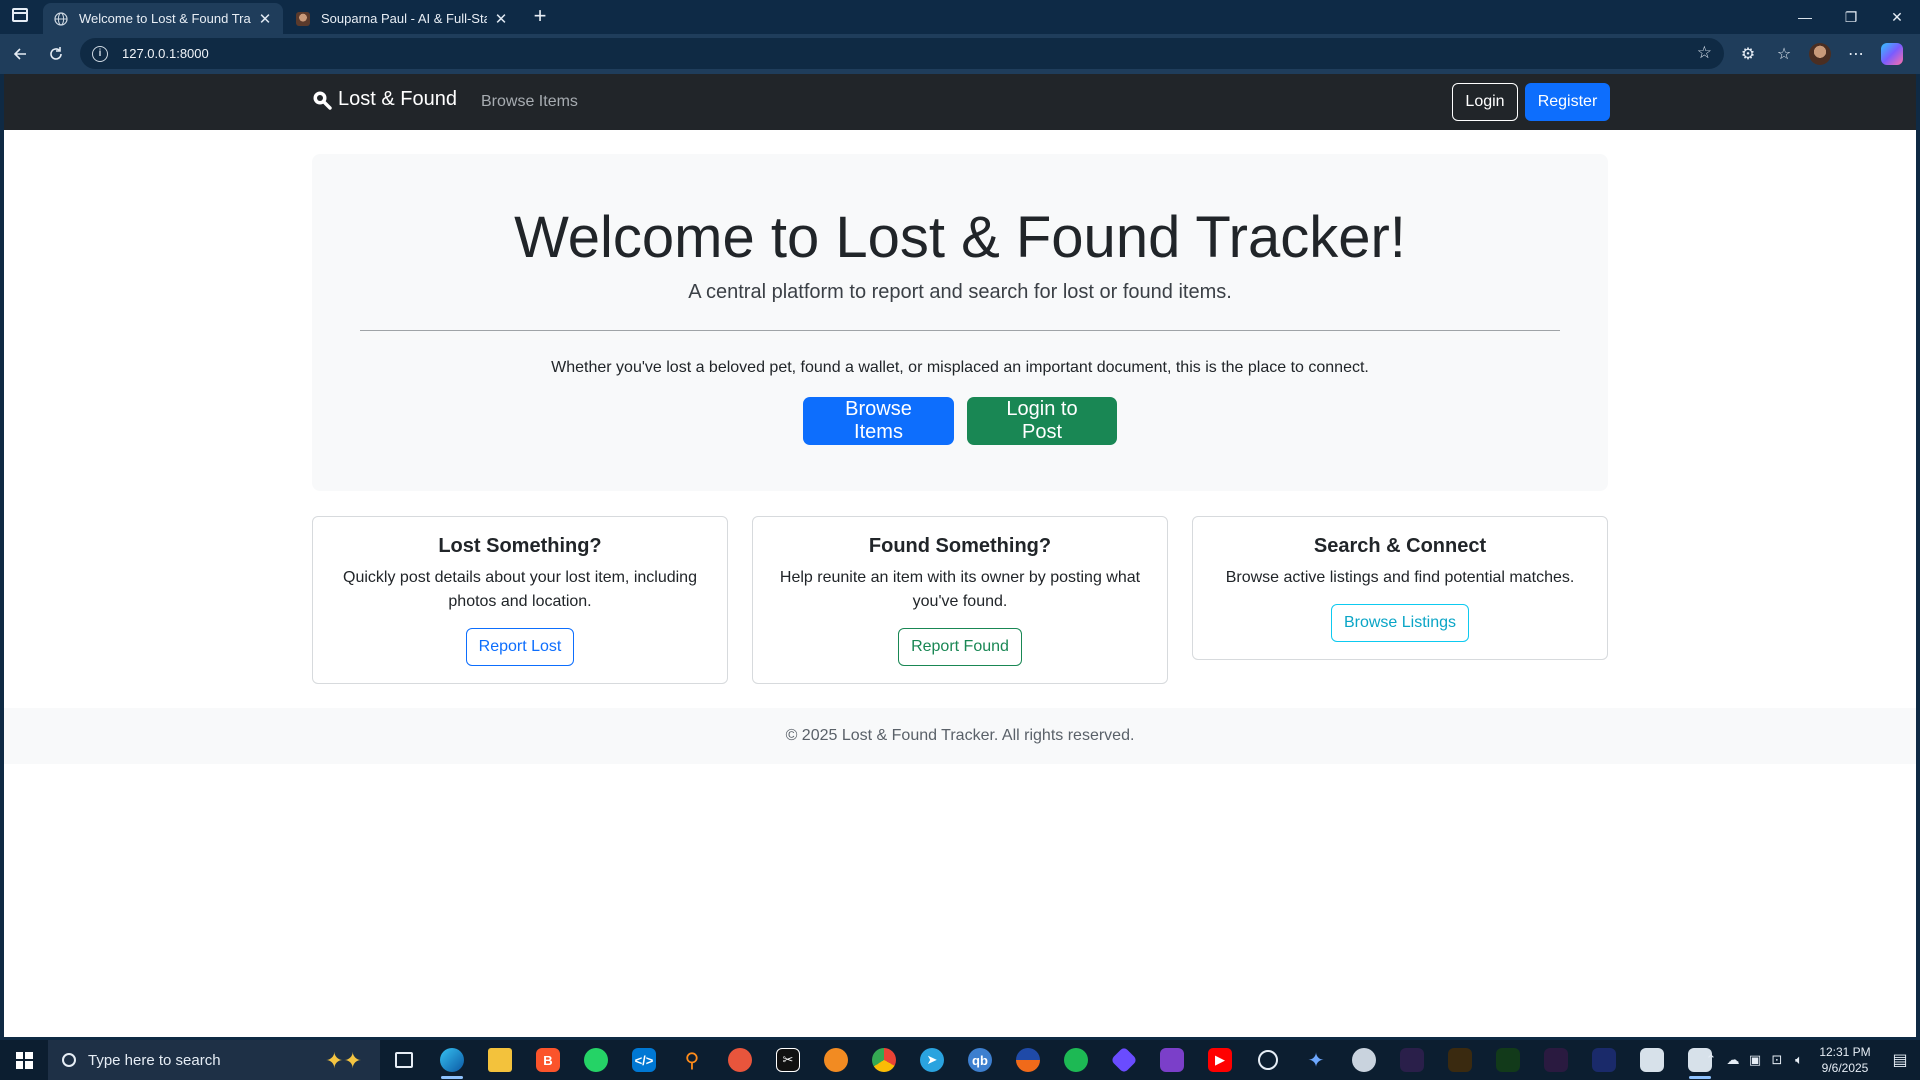 This screenshot has width=1920, height=1080. I want to click on taskbar-search: Type here to search ✦✦, so click(214, 1060).